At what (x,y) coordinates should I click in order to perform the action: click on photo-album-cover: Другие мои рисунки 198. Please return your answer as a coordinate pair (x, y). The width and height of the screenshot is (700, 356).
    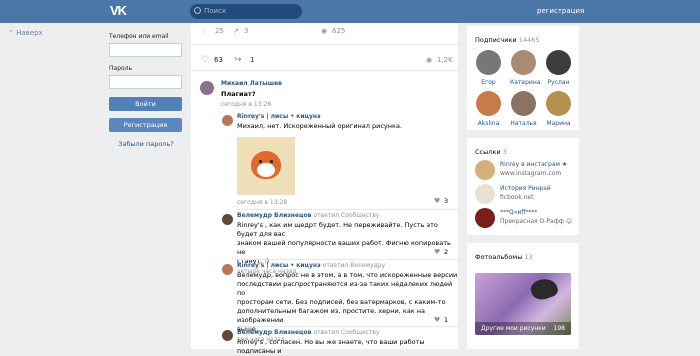
    Looking at the image, I should click on (523, 304).